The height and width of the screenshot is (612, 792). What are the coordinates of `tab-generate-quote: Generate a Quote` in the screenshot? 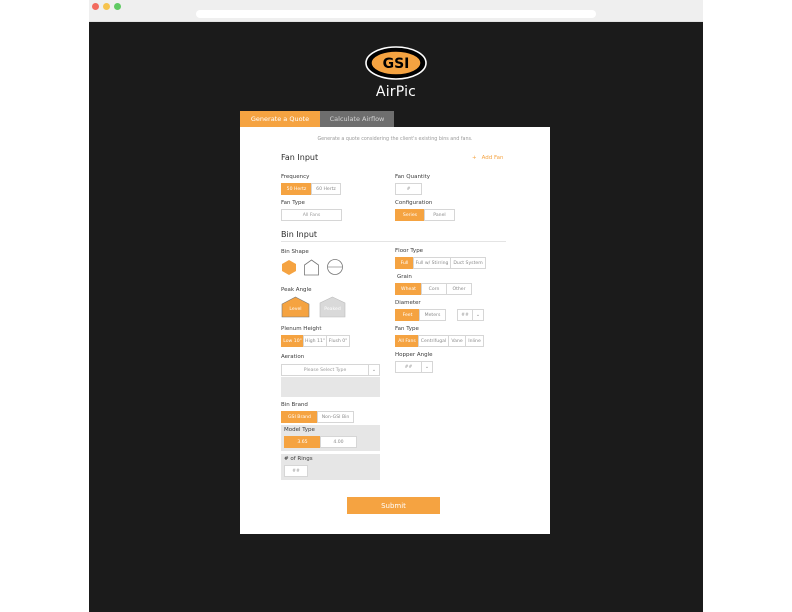 It's located at (280, 119).